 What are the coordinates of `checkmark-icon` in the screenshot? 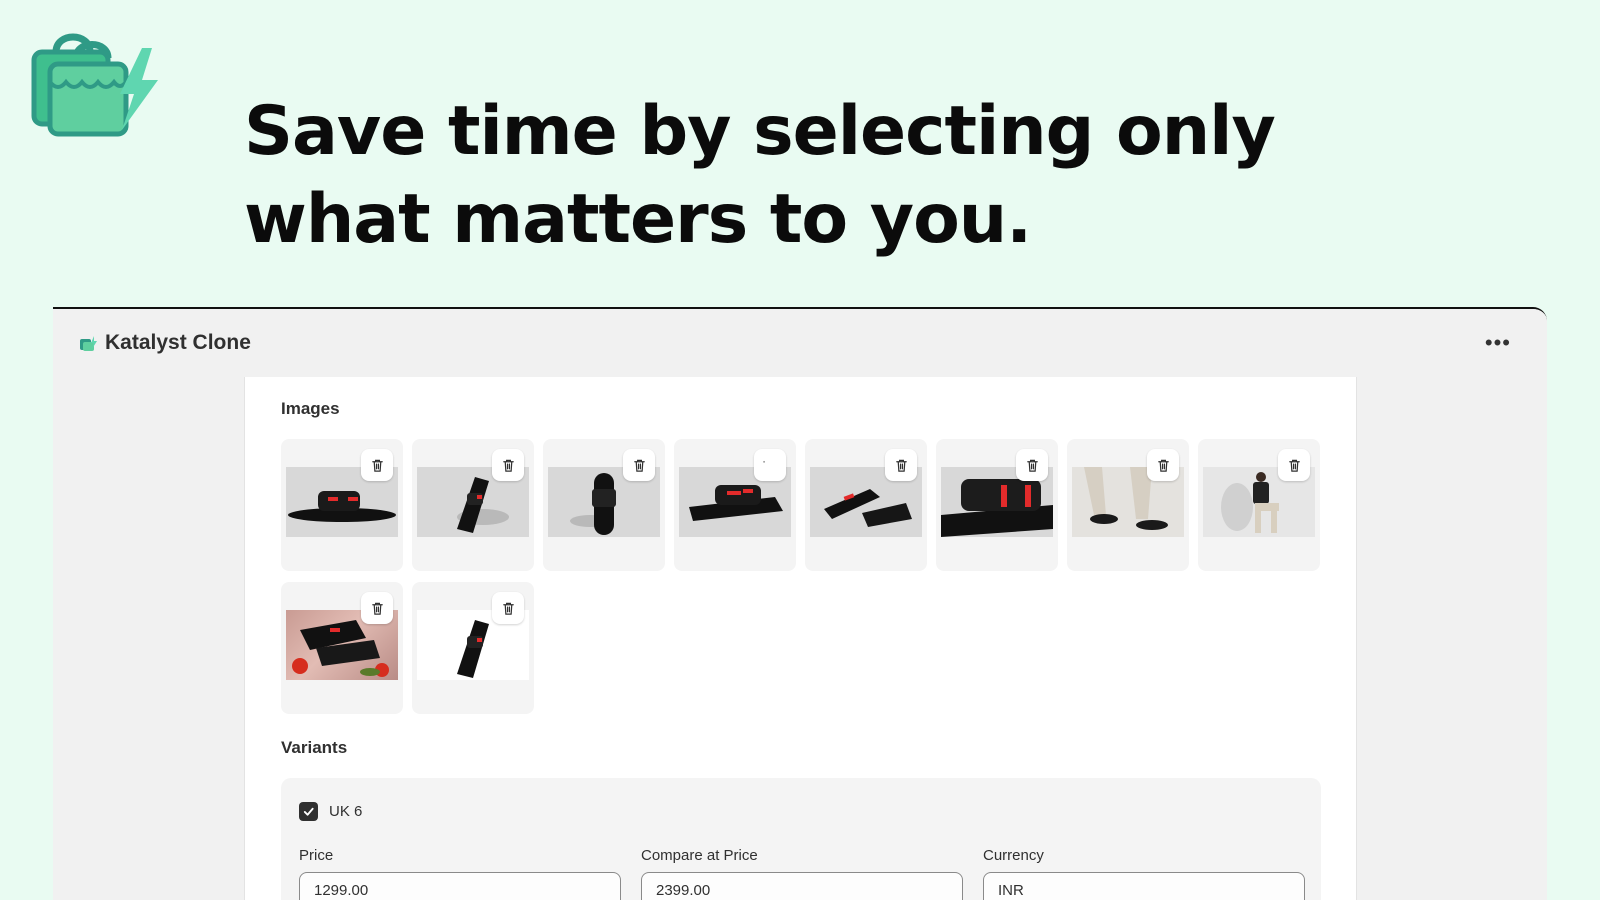 It's located at (308, 811).